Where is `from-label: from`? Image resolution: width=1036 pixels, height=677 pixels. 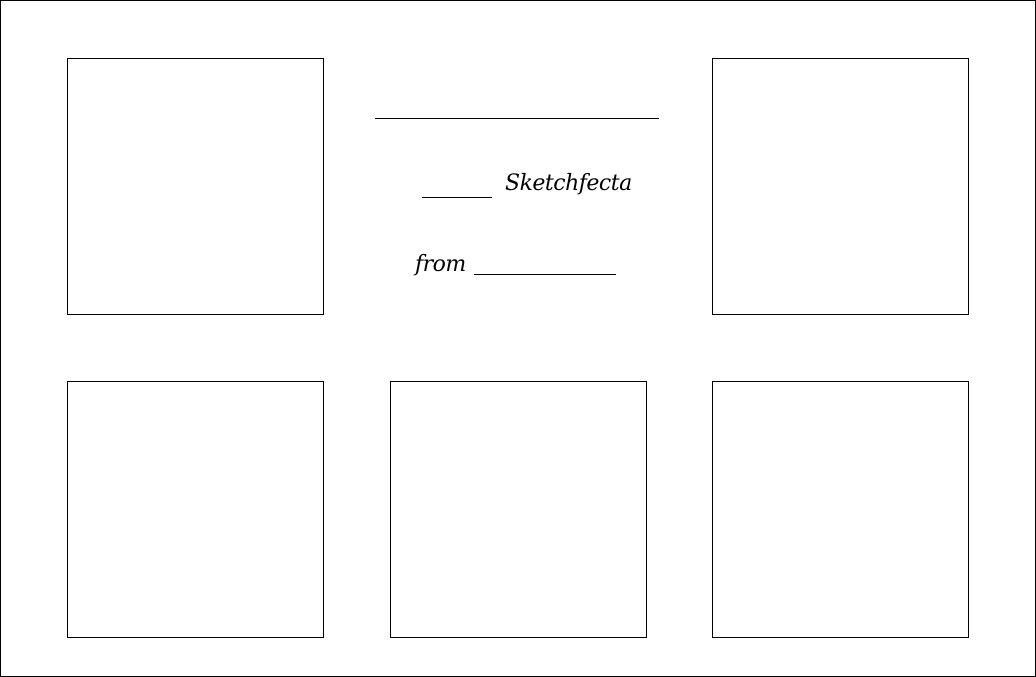 from-label: from is located at coordinates (440, 264).